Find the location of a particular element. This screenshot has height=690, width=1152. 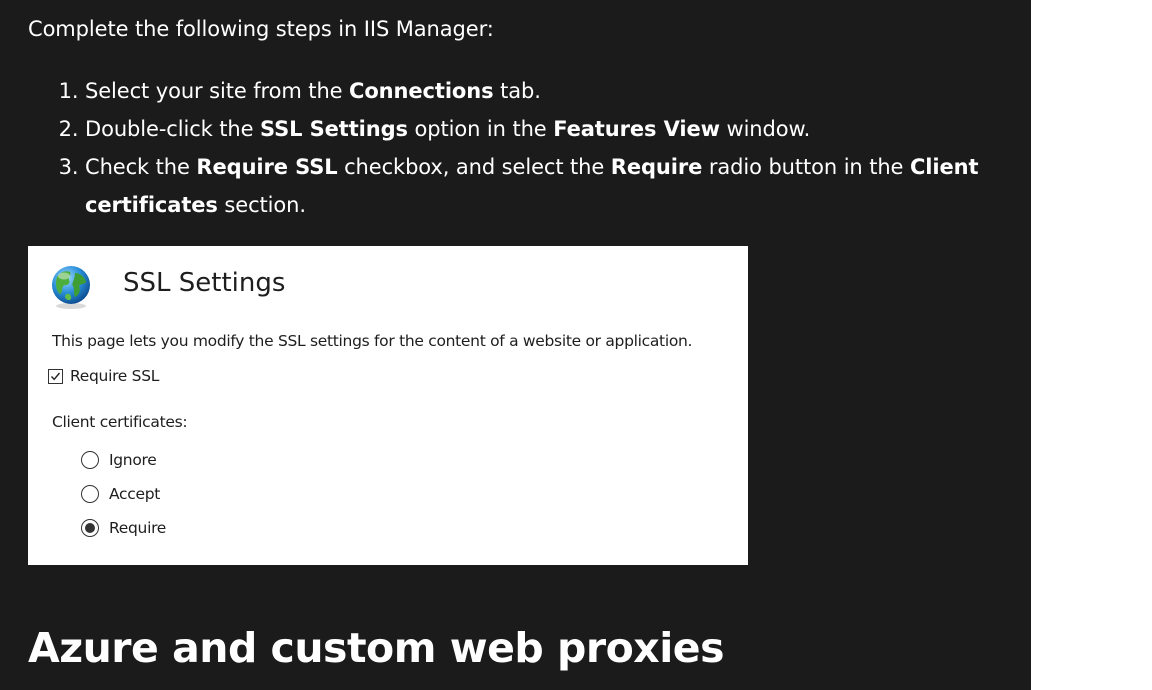

step-text: section. is located at coordinates (261, 205).